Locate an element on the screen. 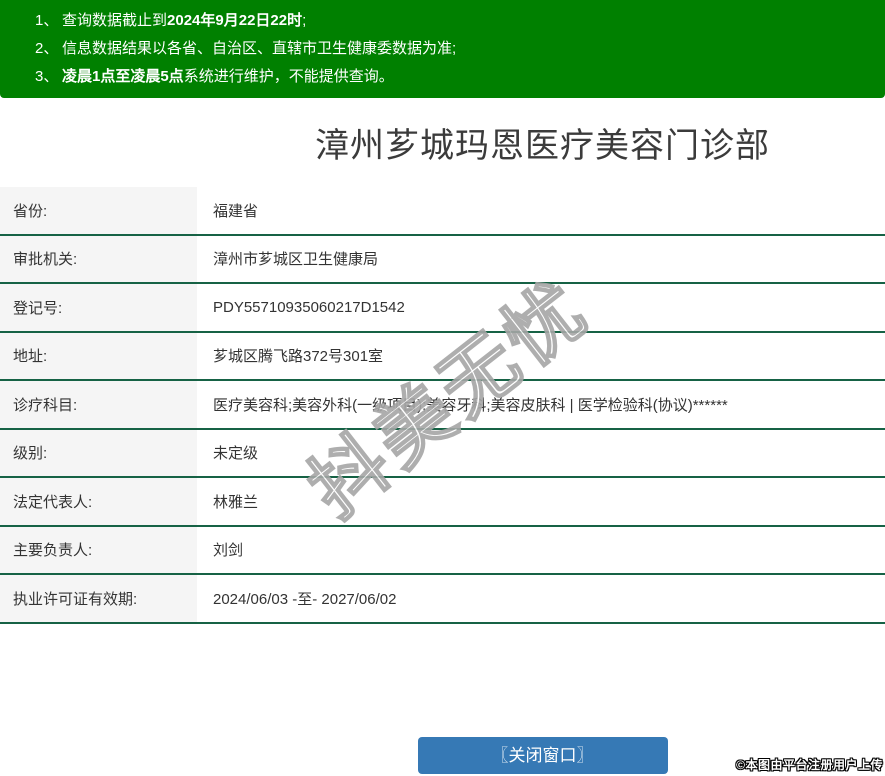 The height and width of the screenshot is (776, 885). table-row-registration-number: 登记号: PDY55710935060217D1542 is located at coordinates (442, 308).